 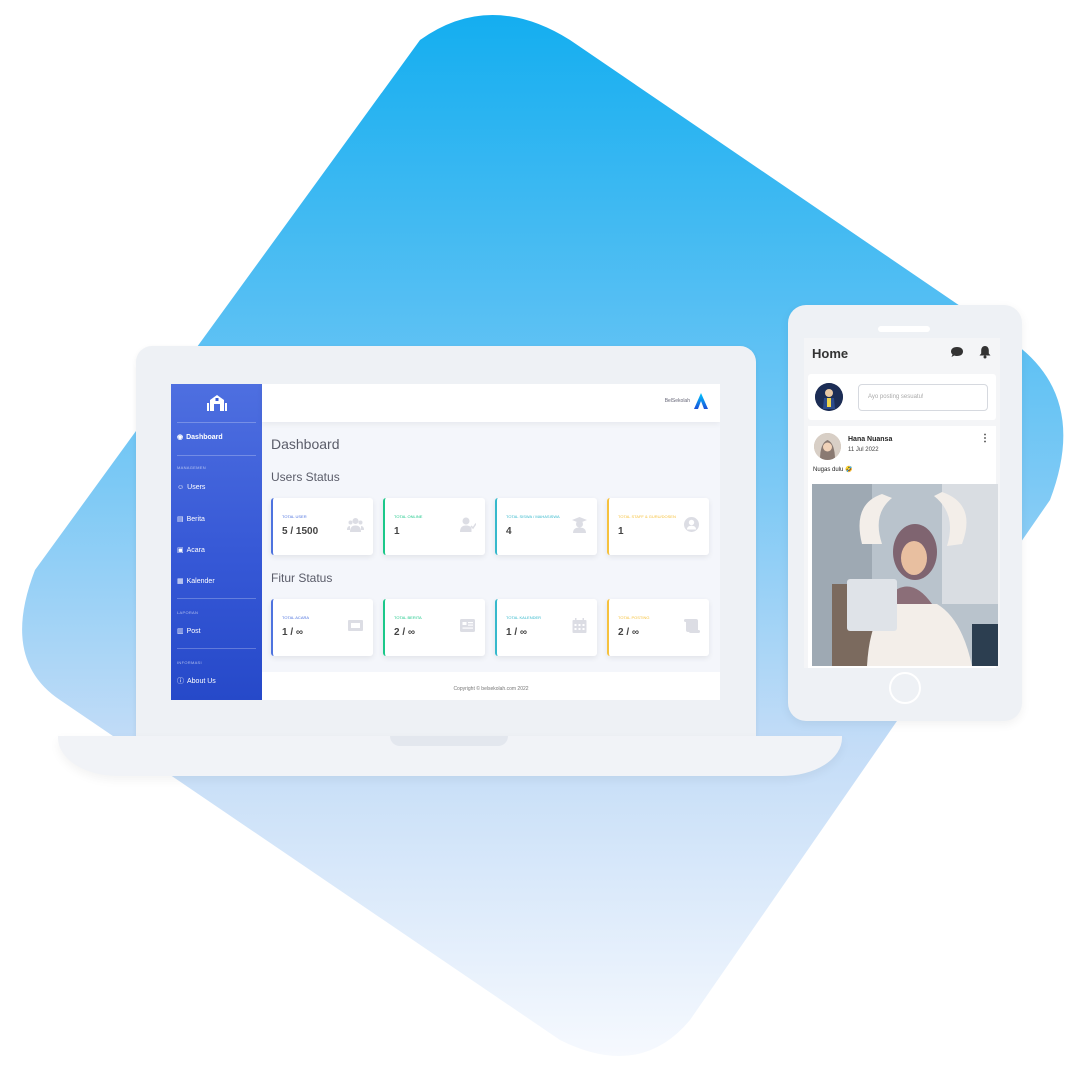 What do you see at coordinates (434, 627) in the screenshot?
I see `stat-card: TOTAL BERITA 2 / ∞` at bounding box center [434, 627].